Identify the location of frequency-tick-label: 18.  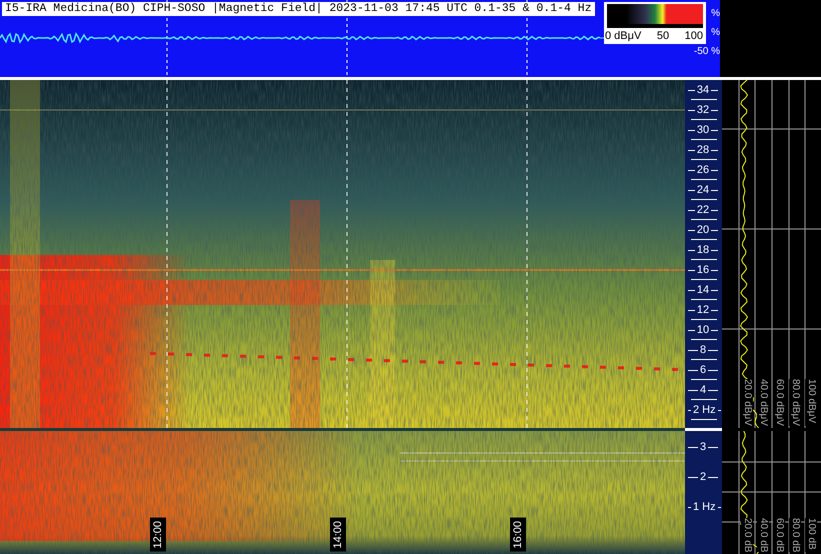
(703, 250).